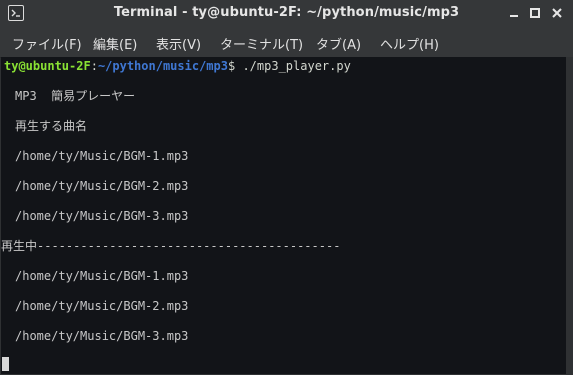 Image resolution: width=573 pixels, height=375 pixels. What do you see at coordinates (47, 66) in the screenshot?
I see `prompt-user: ty@ubuntu-2F` at bounding box center [47, 66].